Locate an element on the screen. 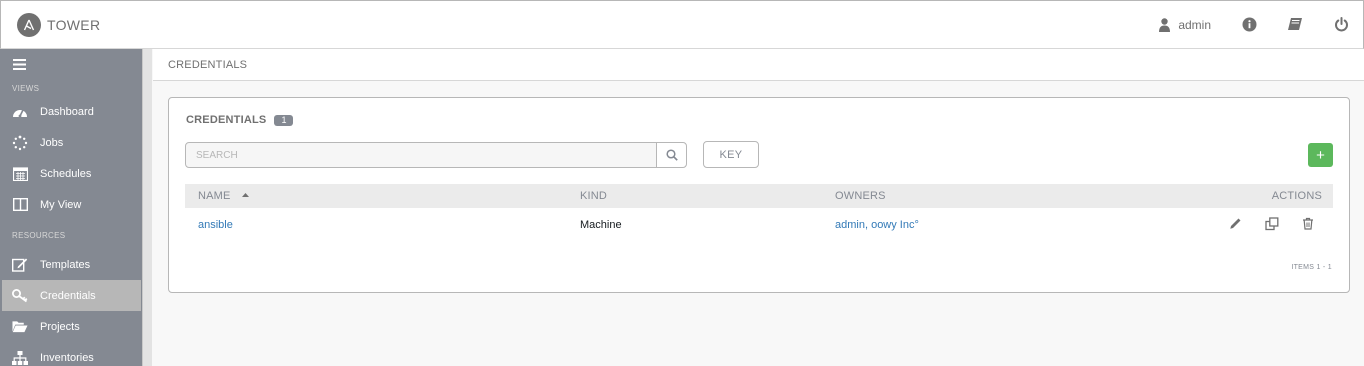  sidebar-item-credentials: Credentials is located at coordinates (71, 295).